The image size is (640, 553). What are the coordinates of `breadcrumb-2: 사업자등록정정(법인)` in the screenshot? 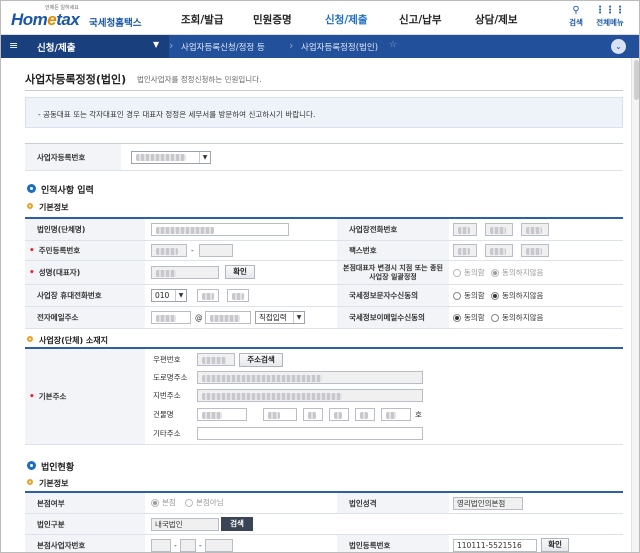 It's located at (339, 47).